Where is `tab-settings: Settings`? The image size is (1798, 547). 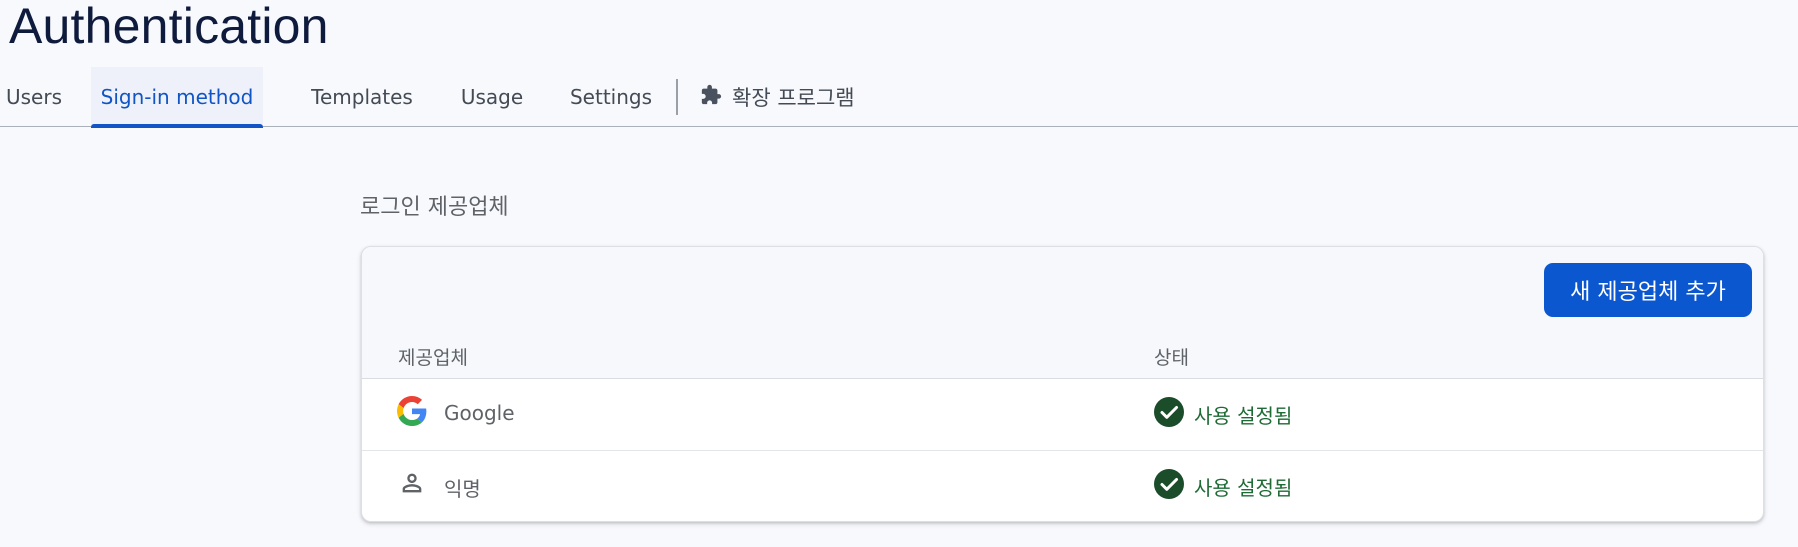 tab-settings: Settings is located at coordinates (611, 97).